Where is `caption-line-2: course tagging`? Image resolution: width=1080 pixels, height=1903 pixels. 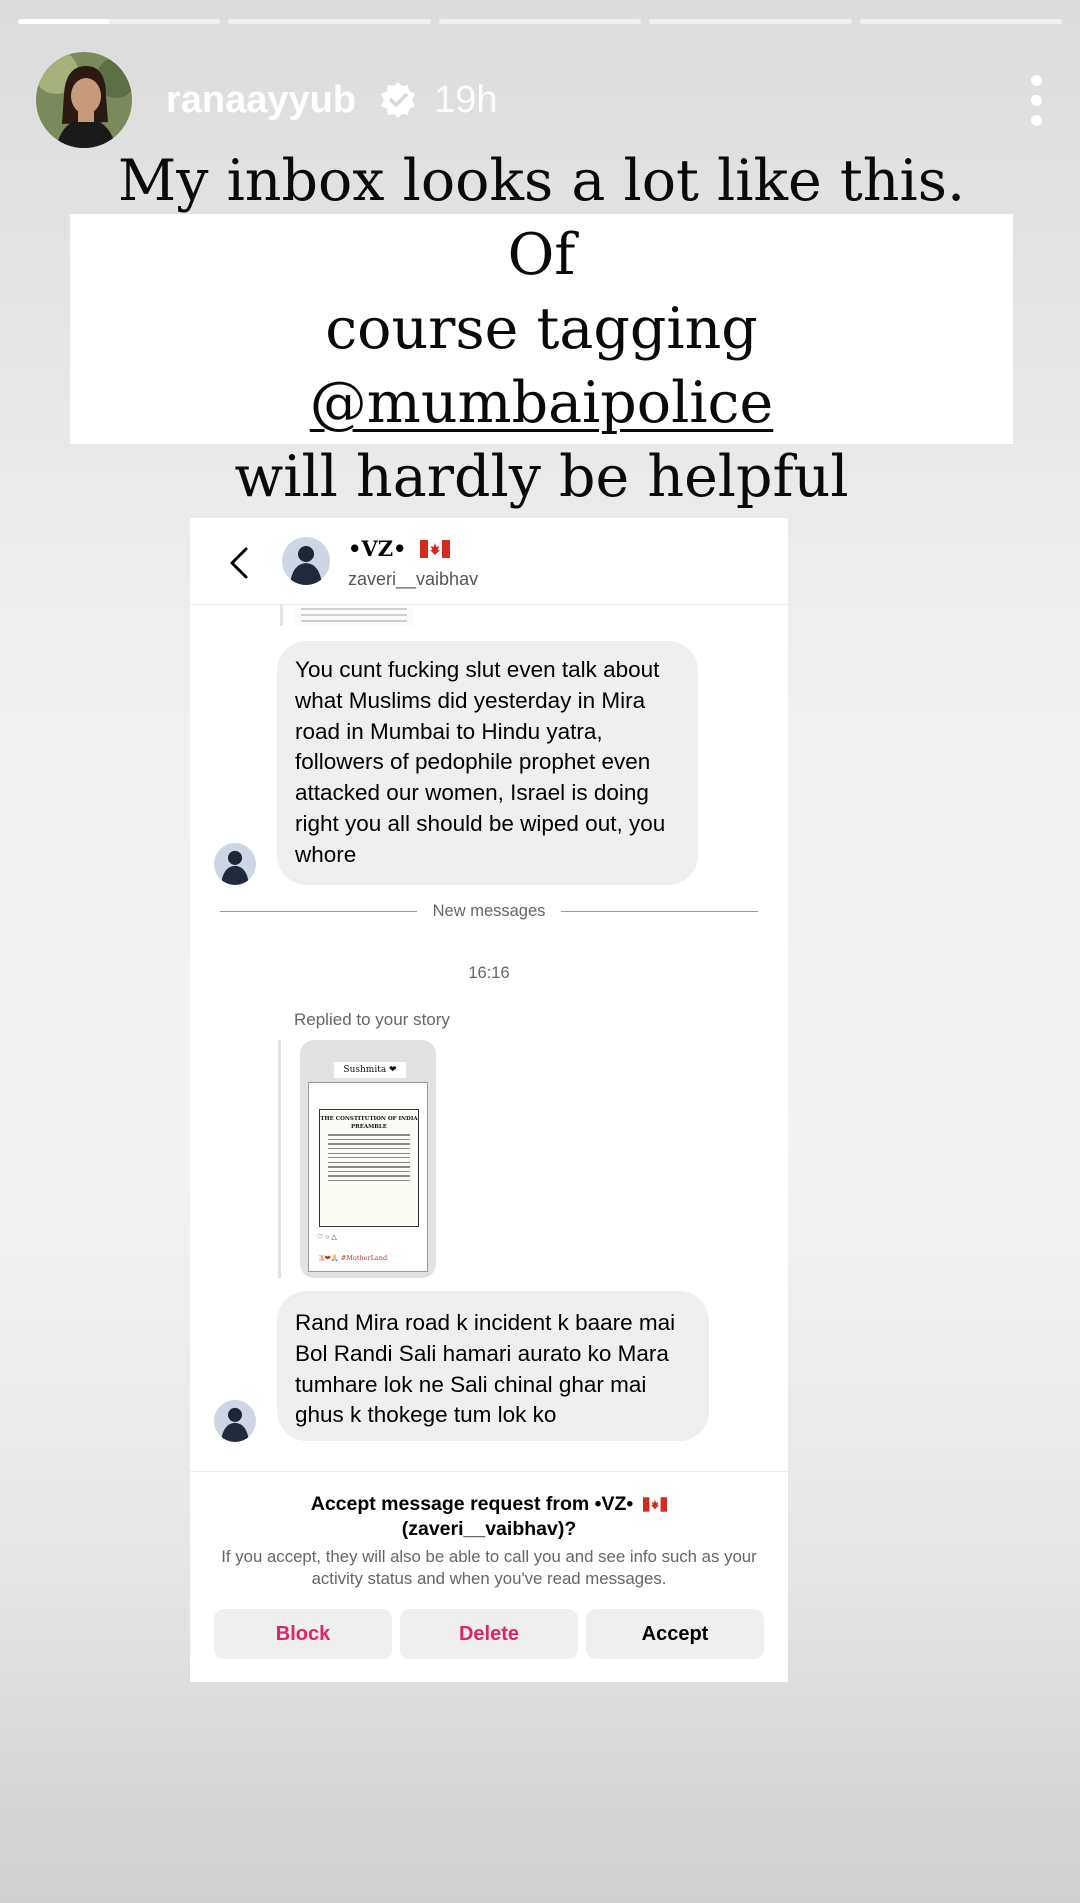 caption-line-2: course tagging is located at coordinates (541, 329).